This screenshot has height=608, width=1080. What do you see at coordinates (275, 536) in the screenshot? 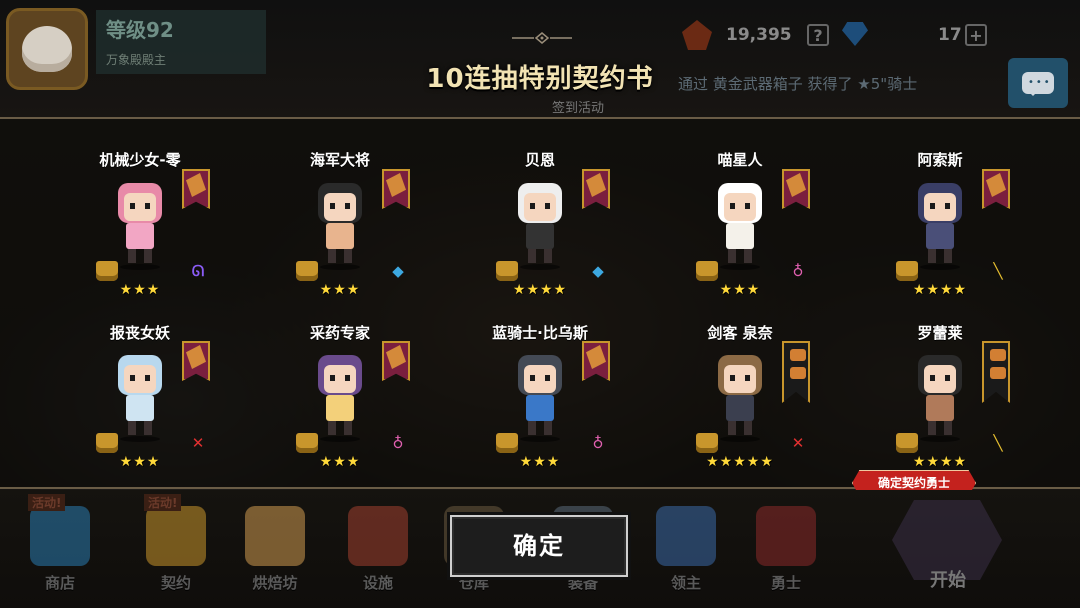
I see `bakery-icon` at bounding box center [275, 536].